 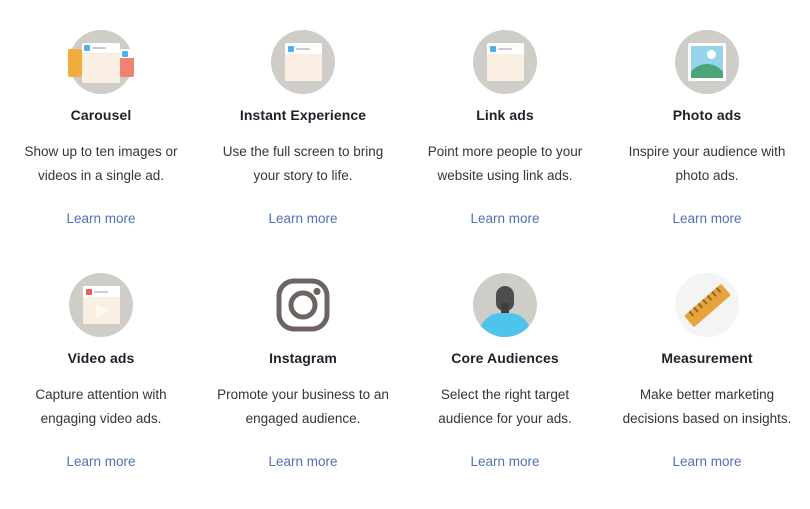 I want to click on video-ads-icon, so click(x=101, y=305).